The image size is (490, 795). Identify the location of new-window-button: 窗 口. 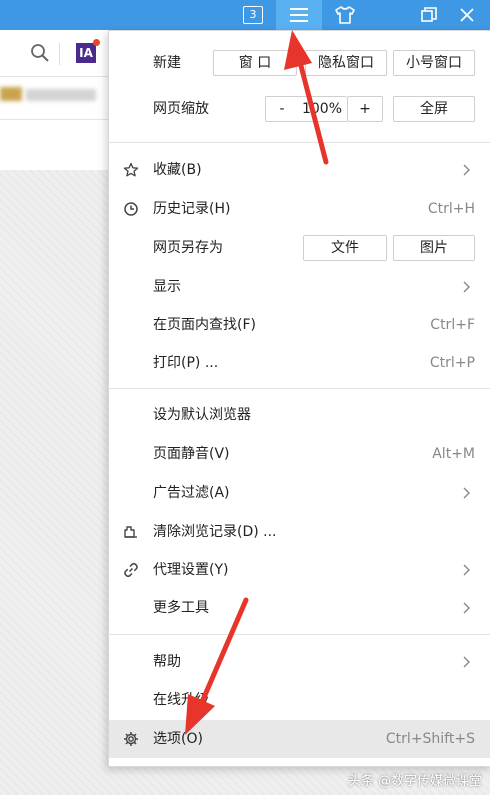
(255, 63).